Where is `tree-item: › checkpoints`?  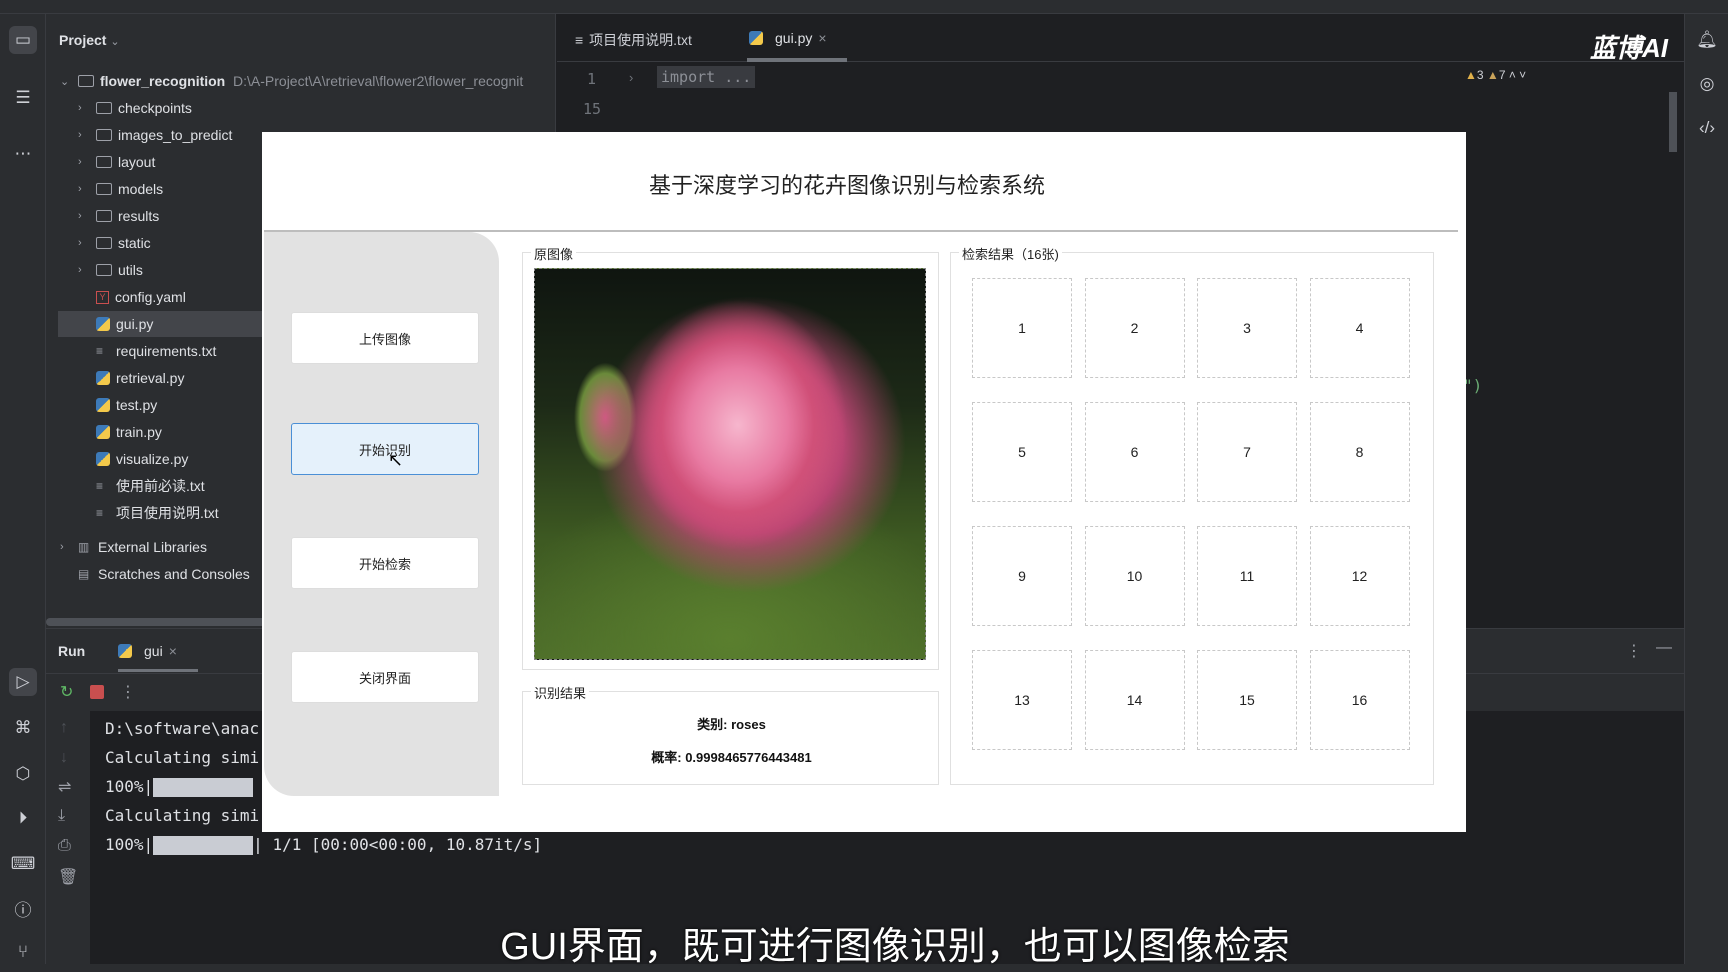 tree-item: › checkpoints is located at coordinates (135, 108).